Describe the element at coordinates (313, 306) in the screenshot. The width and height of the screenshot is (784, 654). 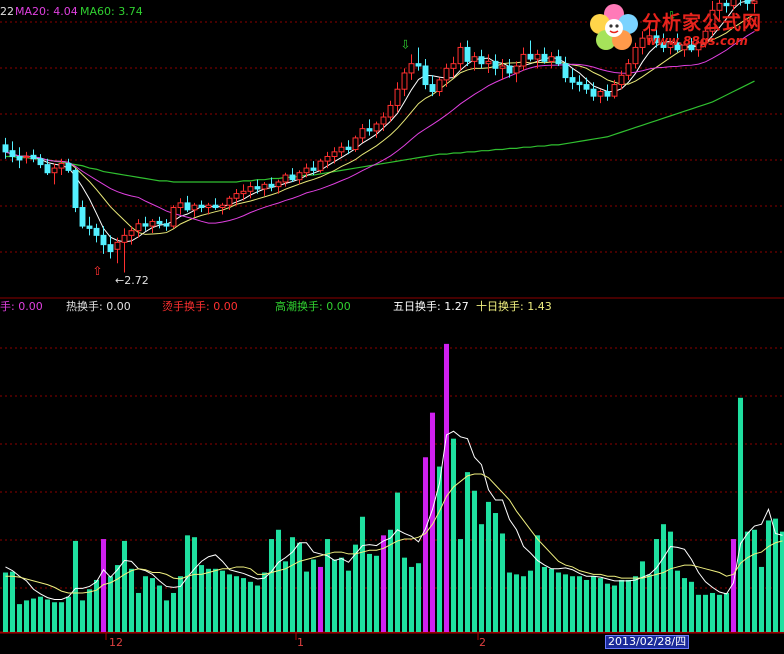
I see `turnover-climax: 高潮换手: 0.00` at that location.